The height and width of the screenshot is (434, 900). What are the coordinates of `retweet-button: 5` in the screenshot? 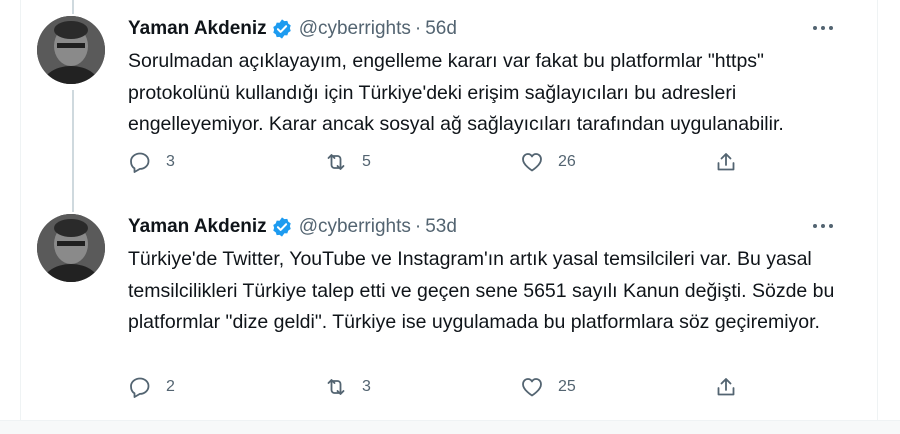 It's located at (347, 162).